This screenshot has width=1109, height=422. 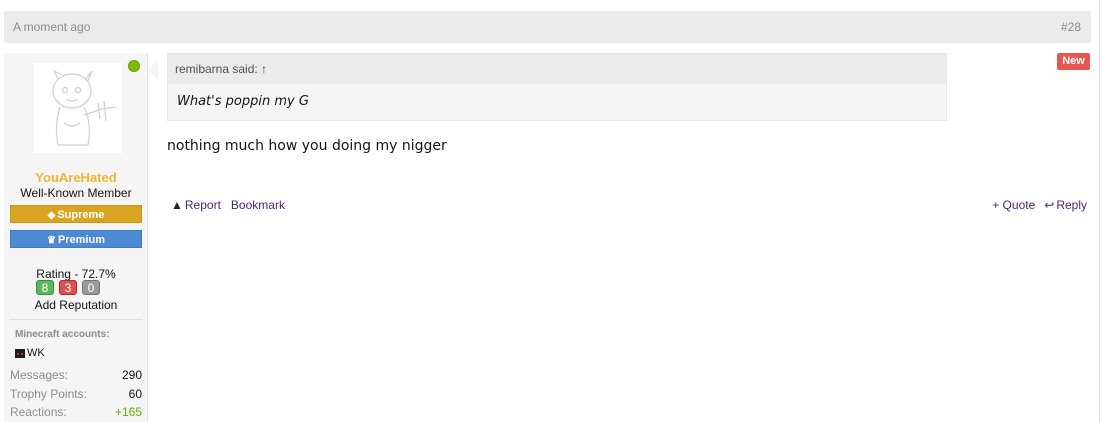 I want to click on post-time: A moment ago, so click(x=51, y=27).